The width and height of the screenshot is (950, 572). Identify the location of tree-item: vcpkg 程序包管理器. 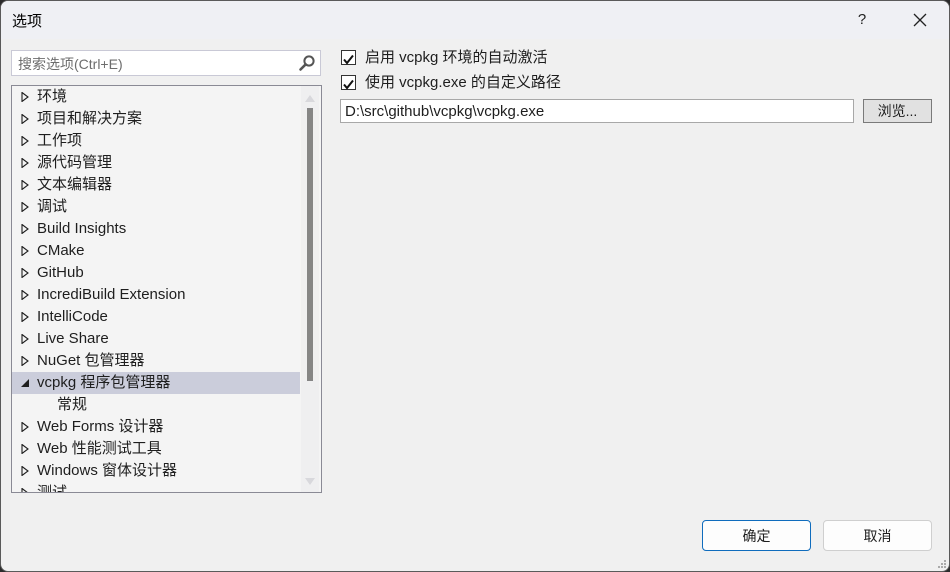
(156, 383).